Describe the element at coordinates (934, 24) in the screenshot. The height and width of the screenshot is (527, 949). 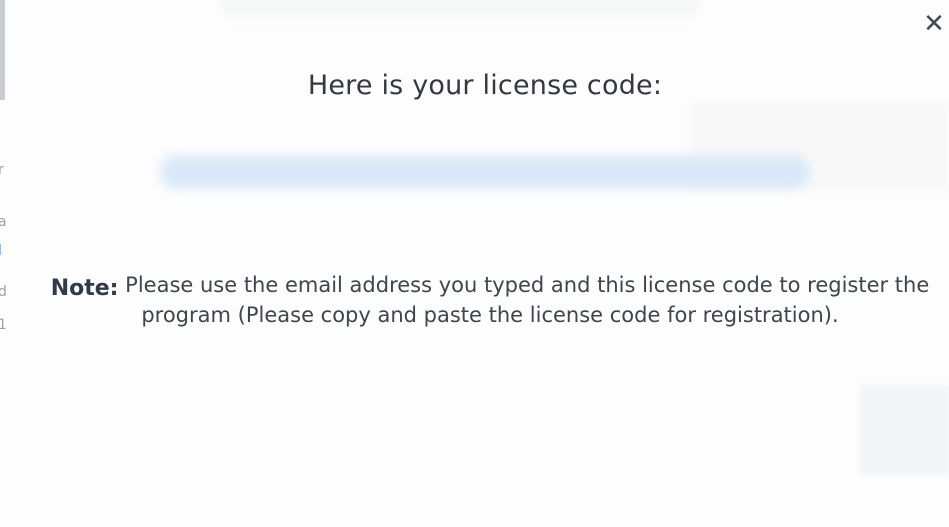
I see `close-icon: ✕` at that location.